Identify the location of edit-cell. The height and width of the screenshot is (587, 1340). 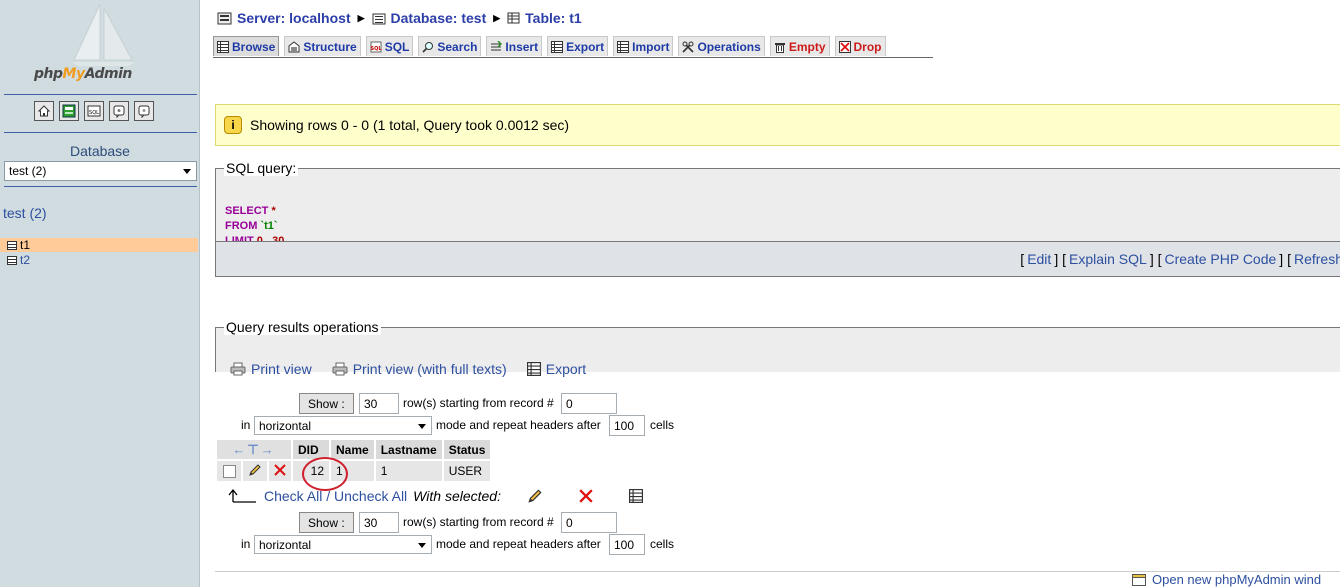
(255, 471).